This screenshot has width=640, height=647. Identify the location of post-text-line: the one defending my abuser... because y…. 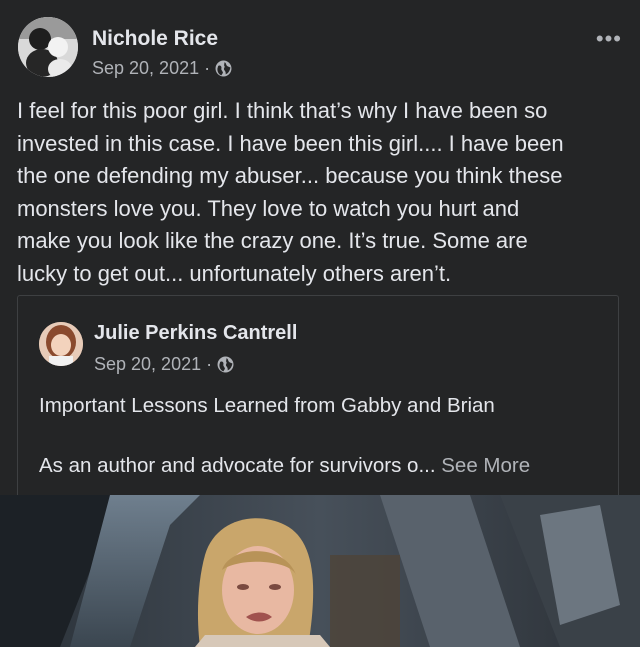
(290, 176).